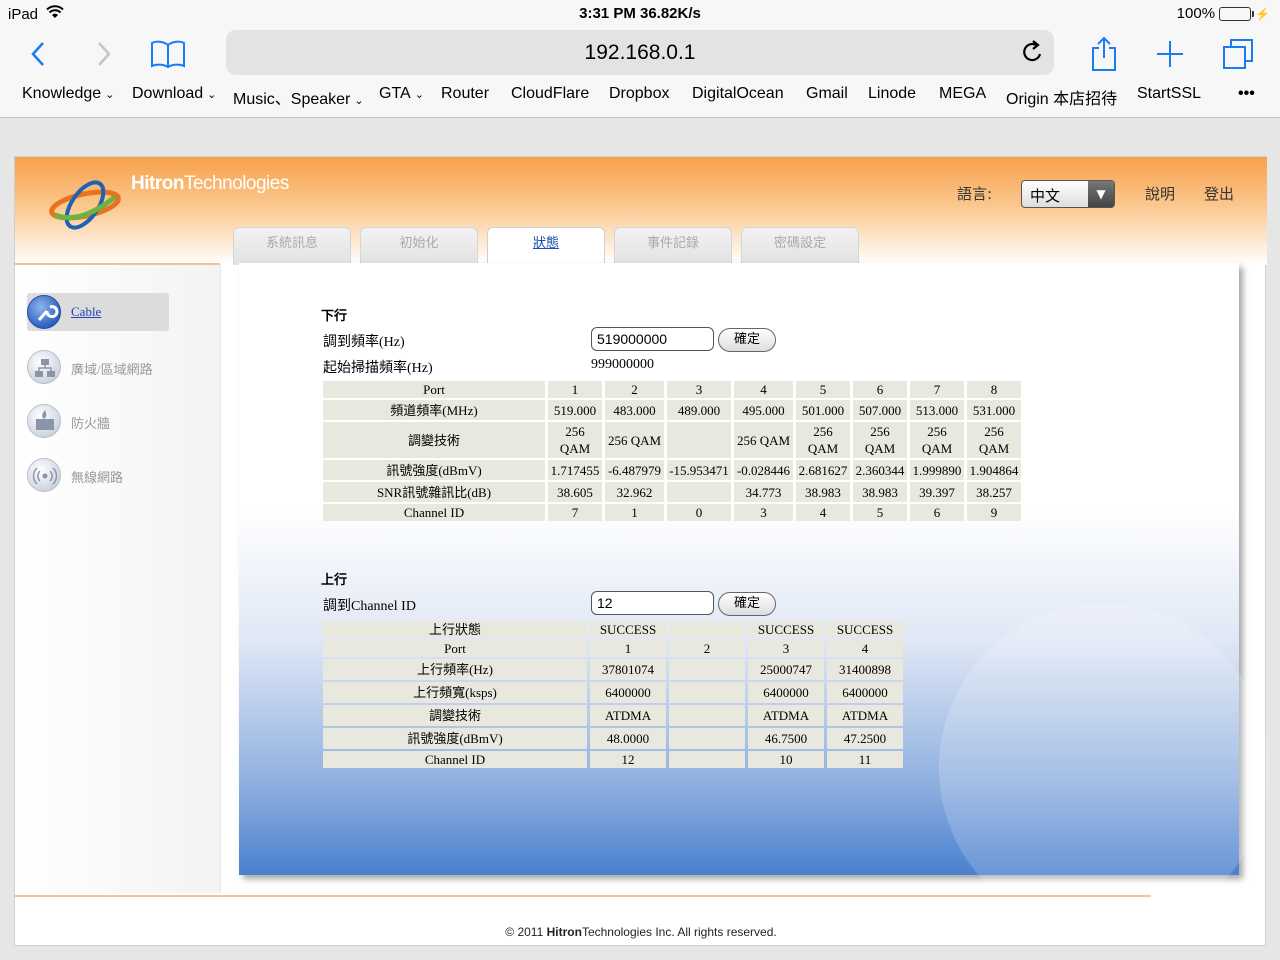 The height and width of the screenshot is (960, 1280). What do you see at coordinates (865, 629) in the screenshot?
I see `table-cell: SUCCESS` at bounding box center [865, 629].